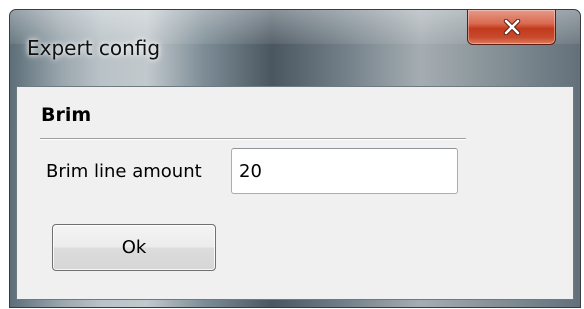 This screenshot has height=309, width=584. I want to click on window-title: Expert config, so click(94, 48).